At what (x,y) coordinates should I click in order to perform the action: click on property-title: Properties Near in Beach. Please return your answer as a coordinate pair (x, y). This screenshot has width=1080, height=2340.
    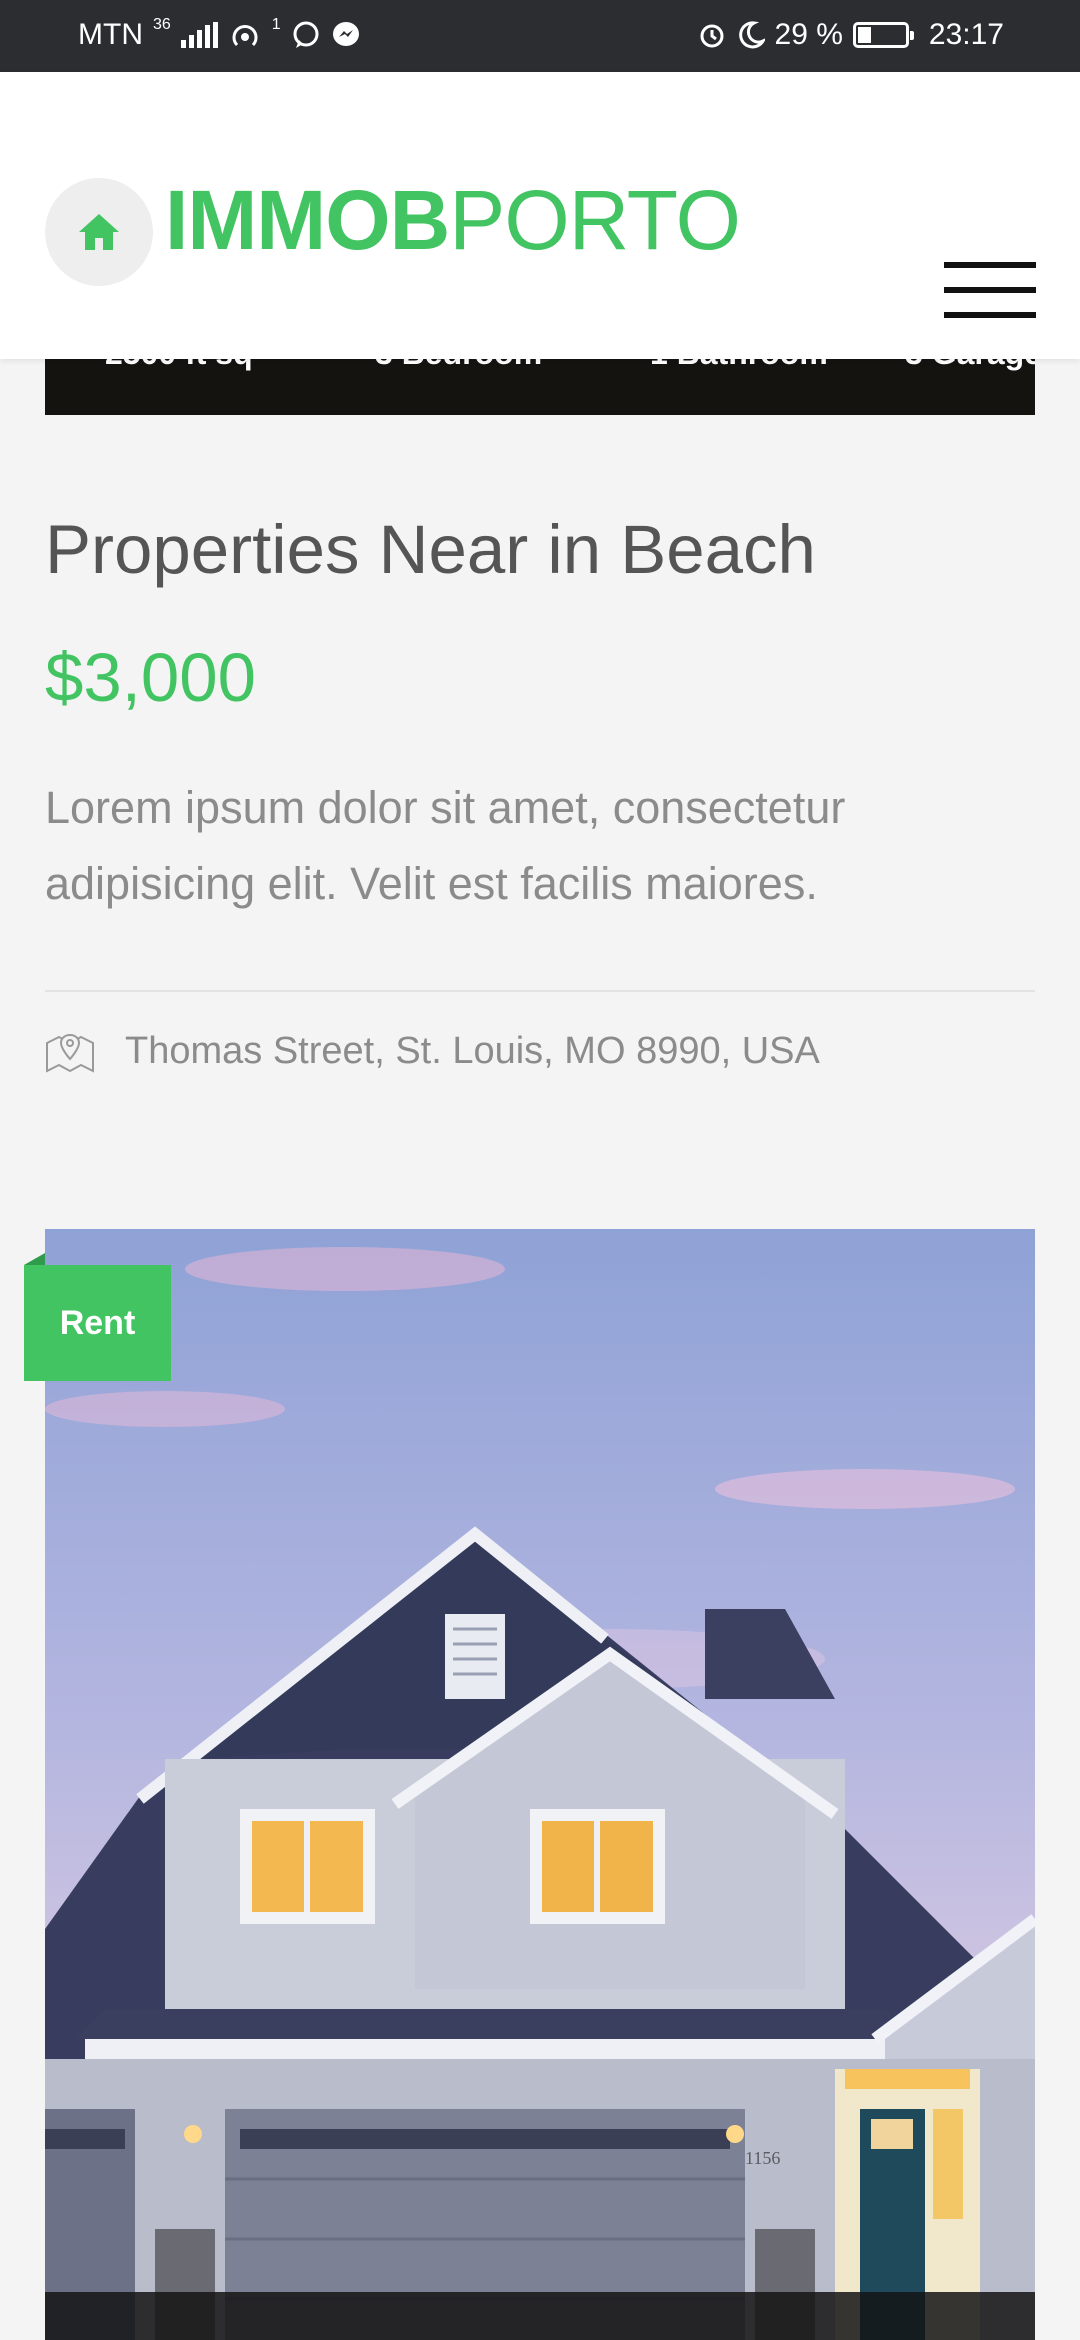
    Looking at the image, I should click on (430, 549).